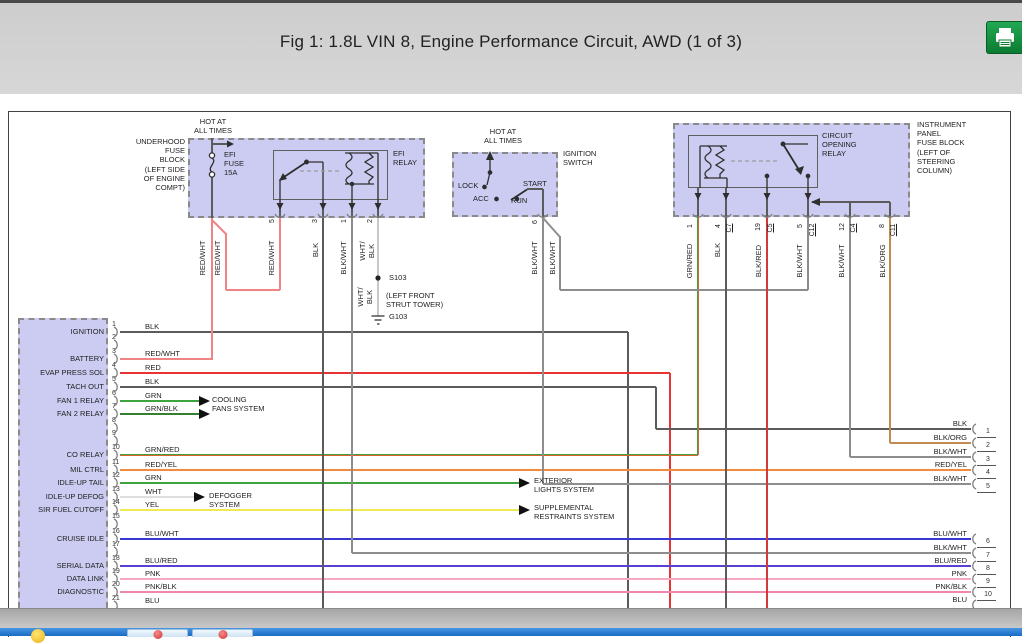  What do you see at coordinates (812, 230) in the screenshot?
I see `pin-tag: C12` at bounding box center [812, 230].